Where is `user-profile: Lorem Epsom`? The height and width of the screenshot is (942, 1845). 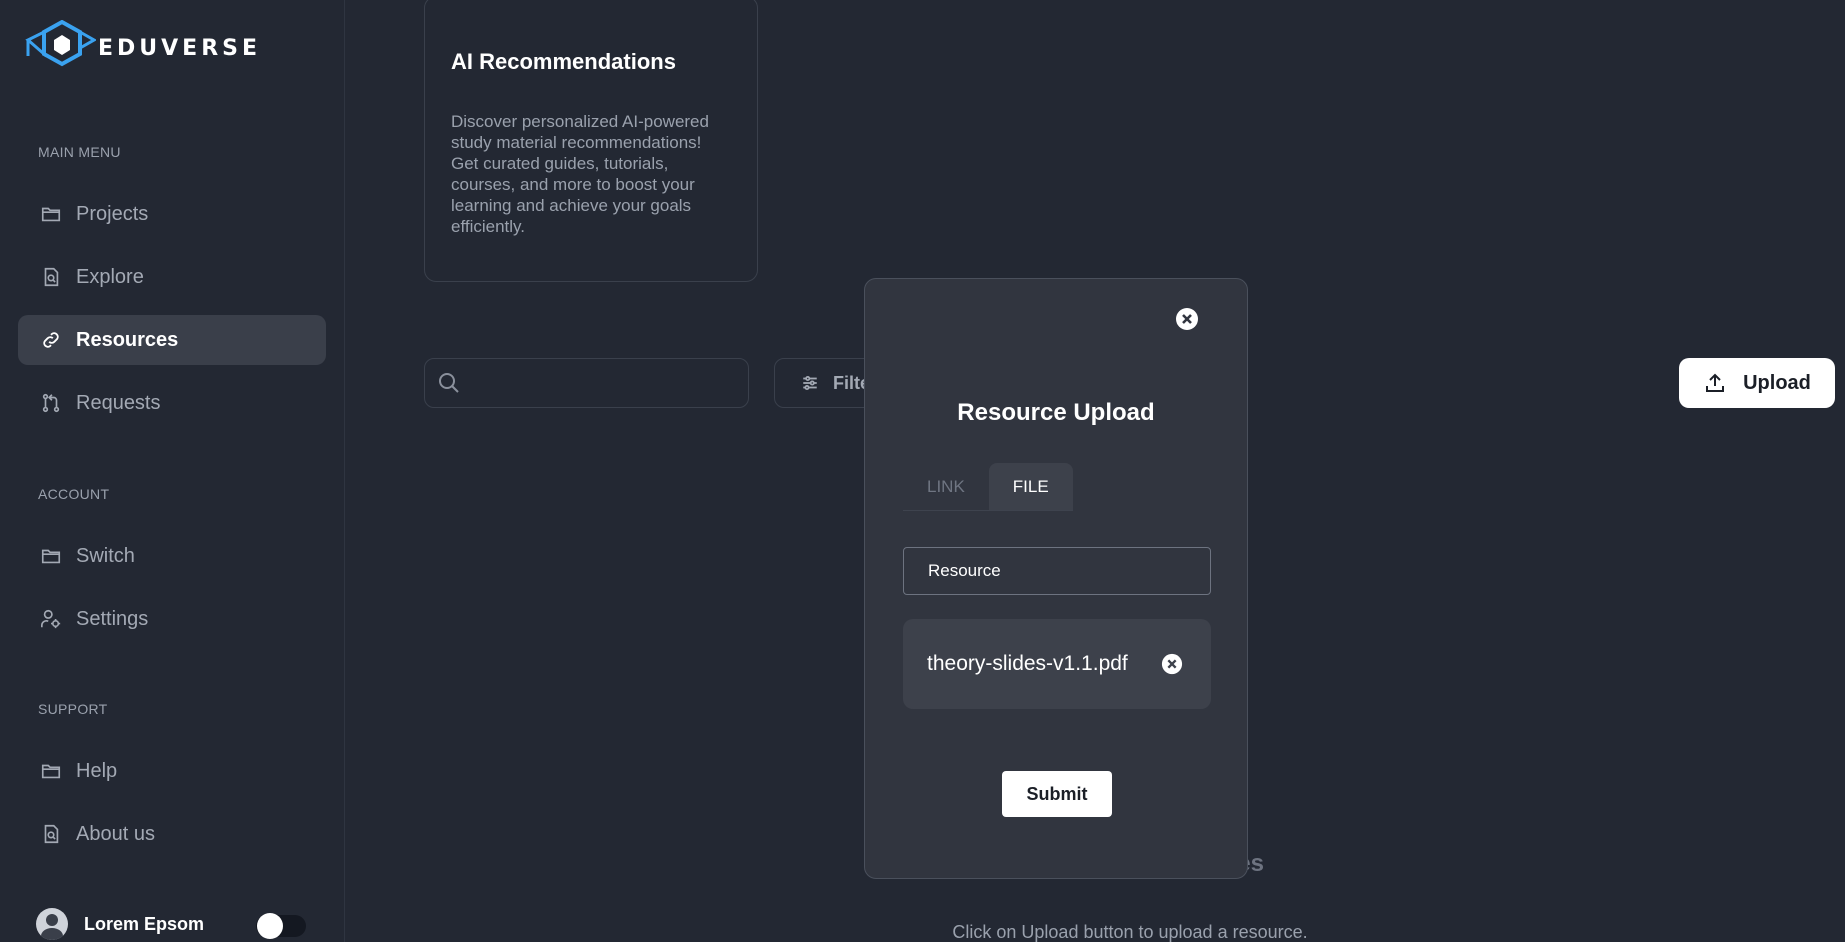 user-profile: Lorem Epsom is located at coordinates (120, 924).